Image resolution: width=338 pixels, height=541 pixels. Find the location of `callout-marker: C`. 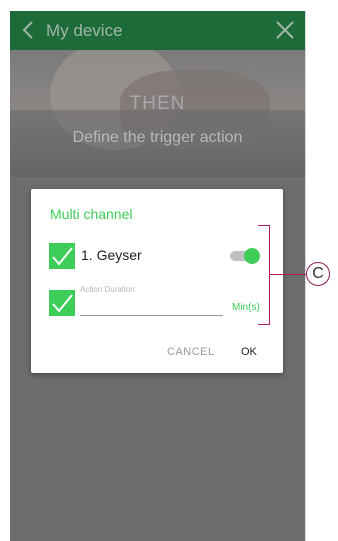

callout-marker: C is located at coordinates (318, 274).